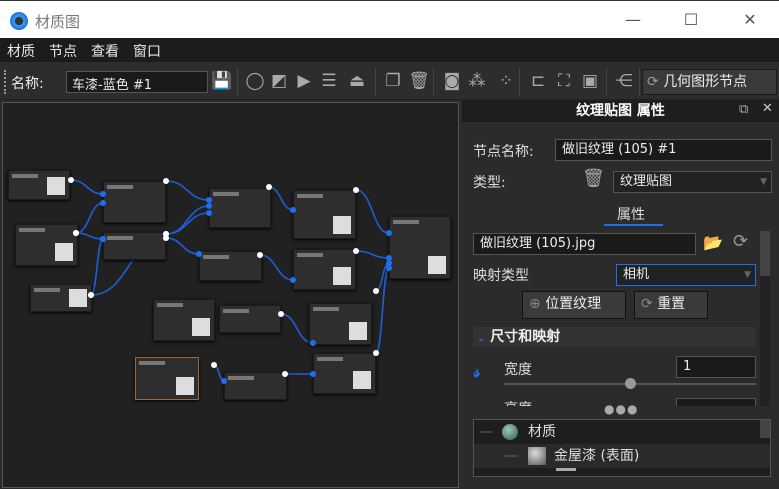 This screenshot has width=779, height=489. I want to click on width-input: 1, so click(716, 367).